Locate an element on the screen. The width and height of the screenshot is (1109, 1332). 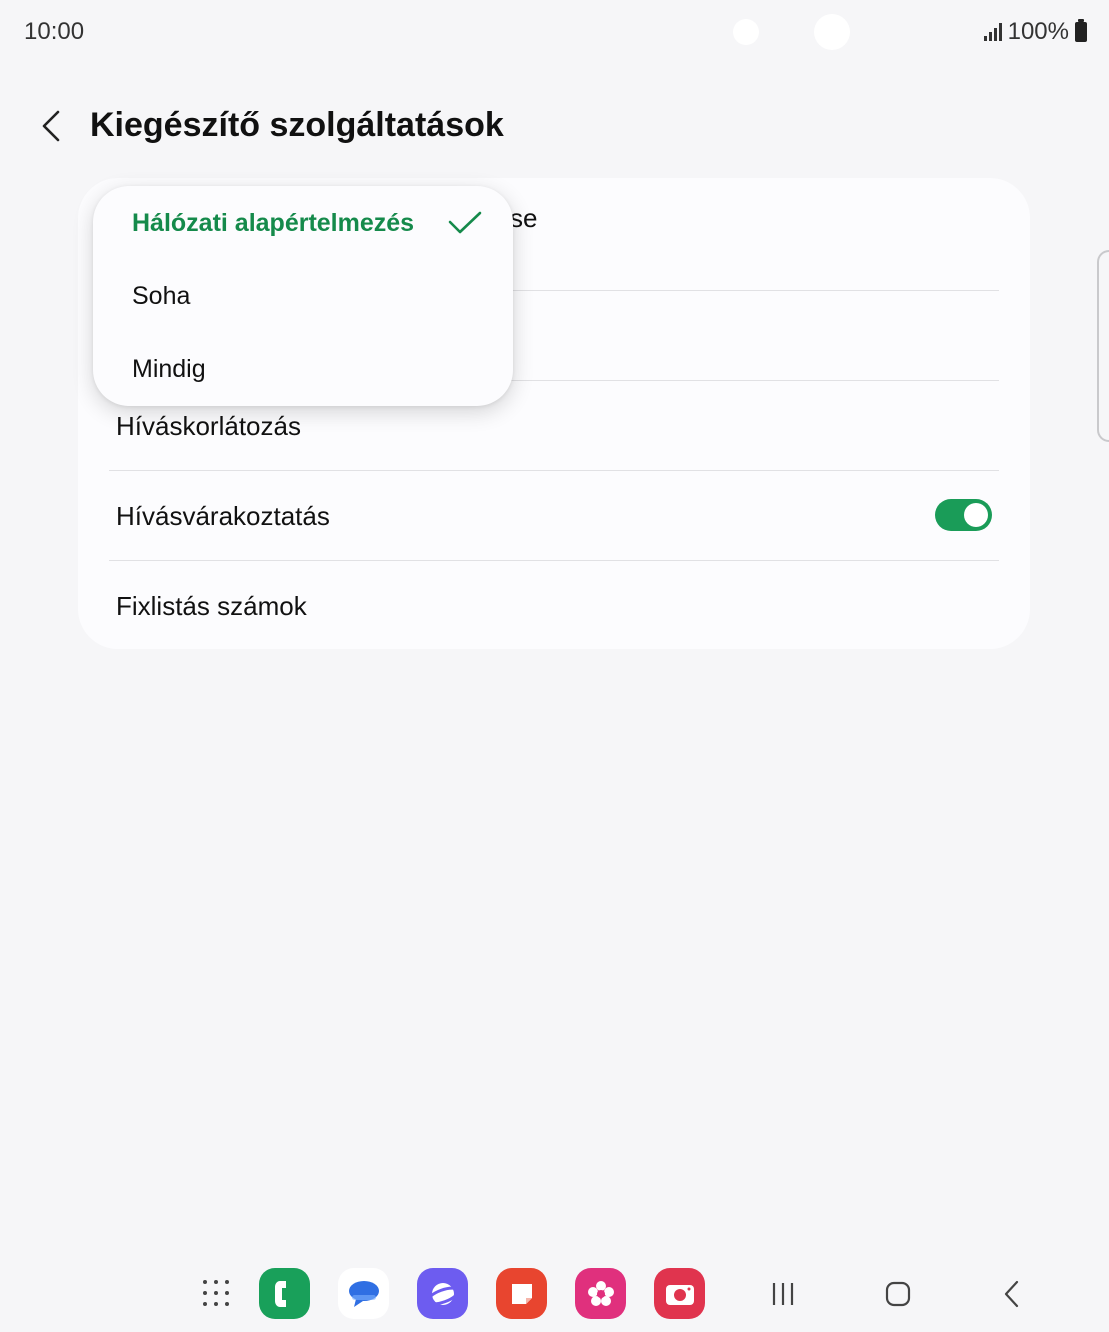
apps-grid-icon is located at coordinates (217, 1294).